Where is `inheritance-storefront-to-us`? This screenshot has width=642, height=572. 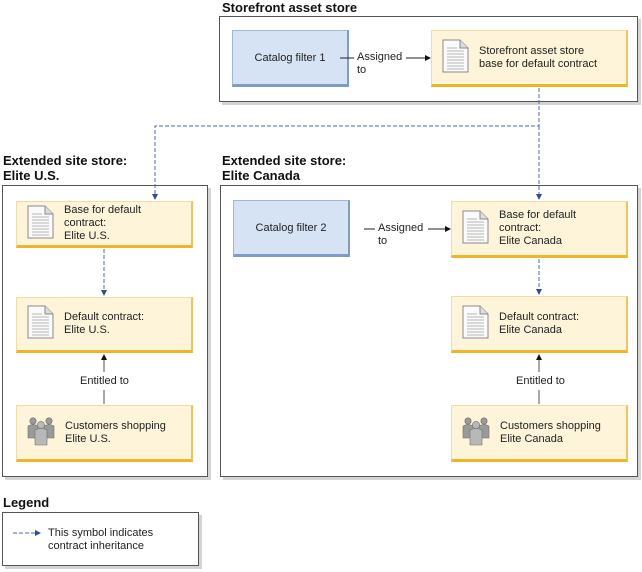 inheritance-storefront-to-us is located at coordinates (346, 144).